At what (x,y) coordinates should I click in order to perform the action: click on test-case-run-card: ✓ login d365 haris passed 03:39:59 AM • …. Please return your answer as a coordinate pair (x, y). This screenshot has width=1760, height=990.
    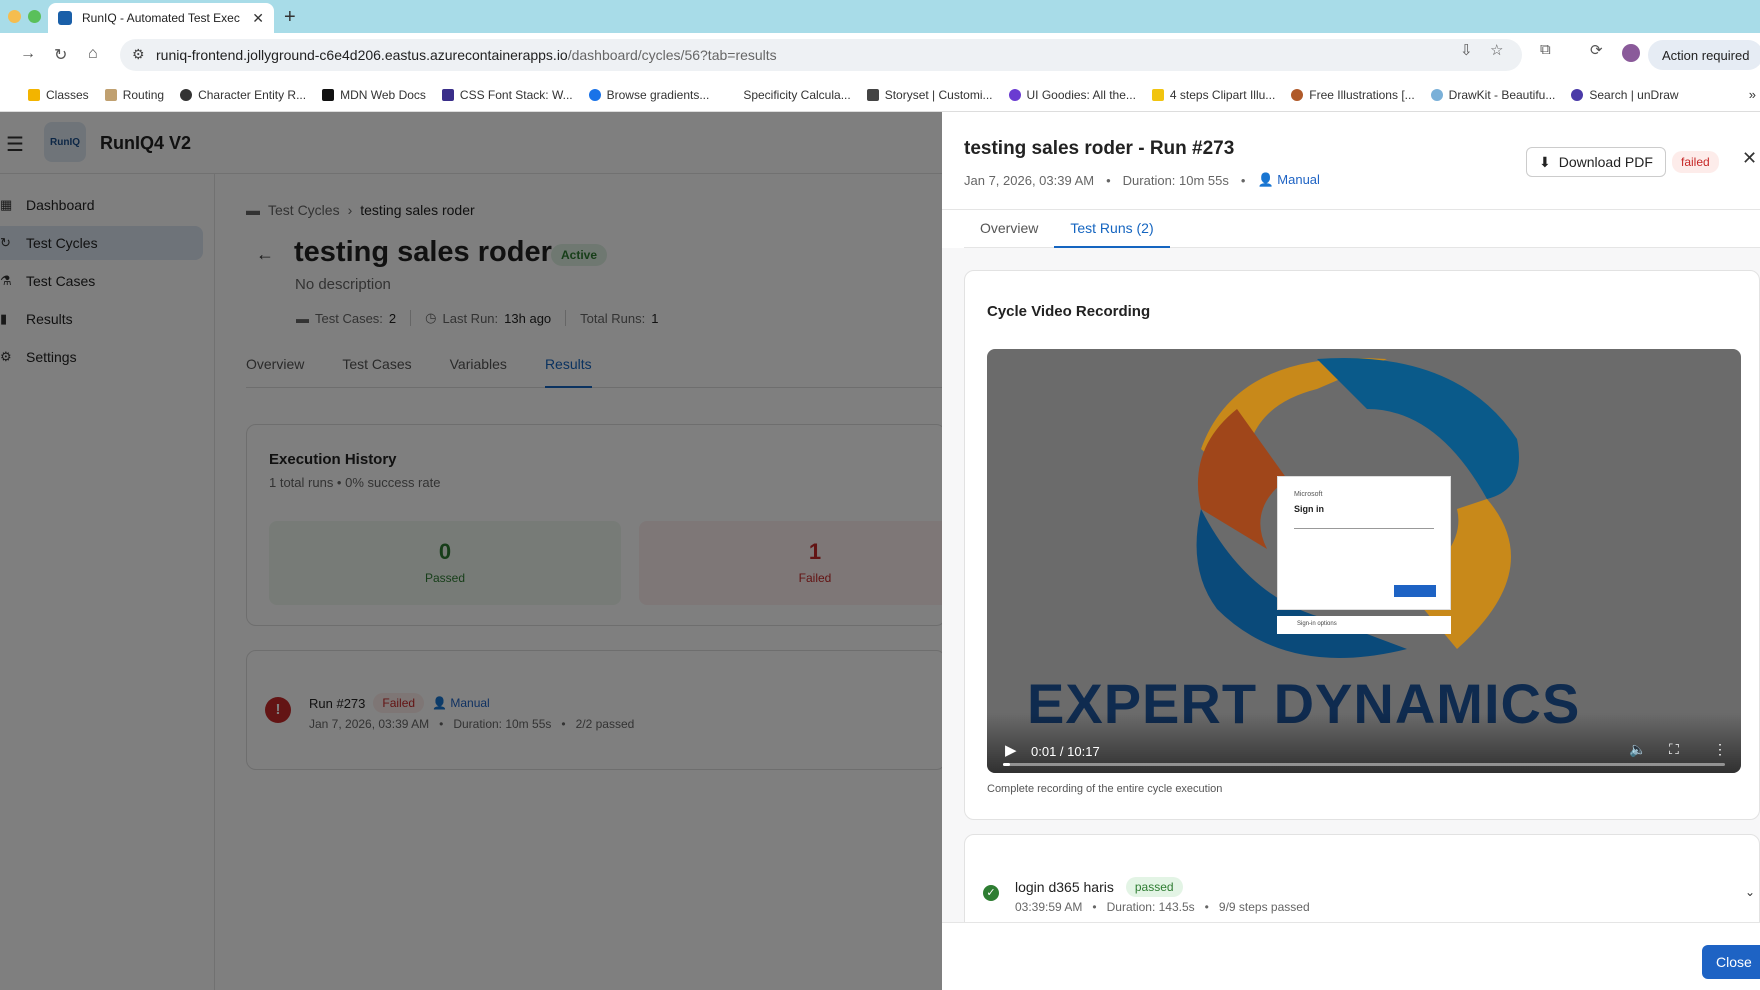
    Looking at the image, I should click on (1362, 878).